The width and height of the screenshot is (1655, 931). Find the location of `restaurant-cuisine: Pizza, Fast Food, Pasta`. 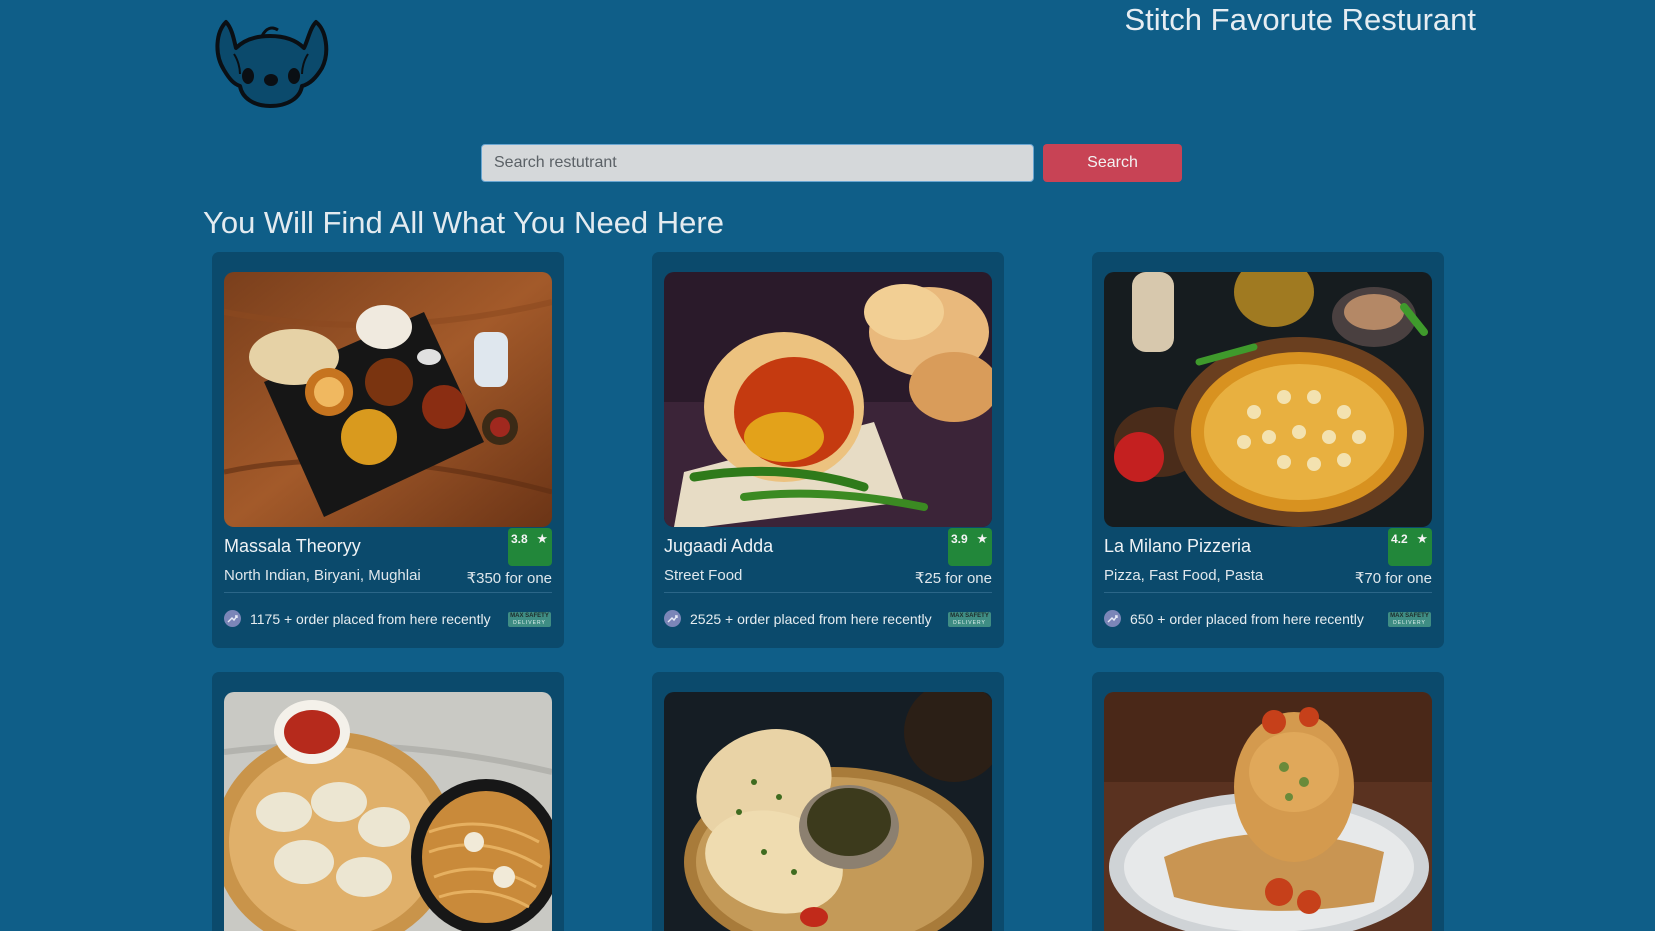

restaurant-cuisine: Pizza, Fast Food, Pasta is located at coordinates (1184, 575).